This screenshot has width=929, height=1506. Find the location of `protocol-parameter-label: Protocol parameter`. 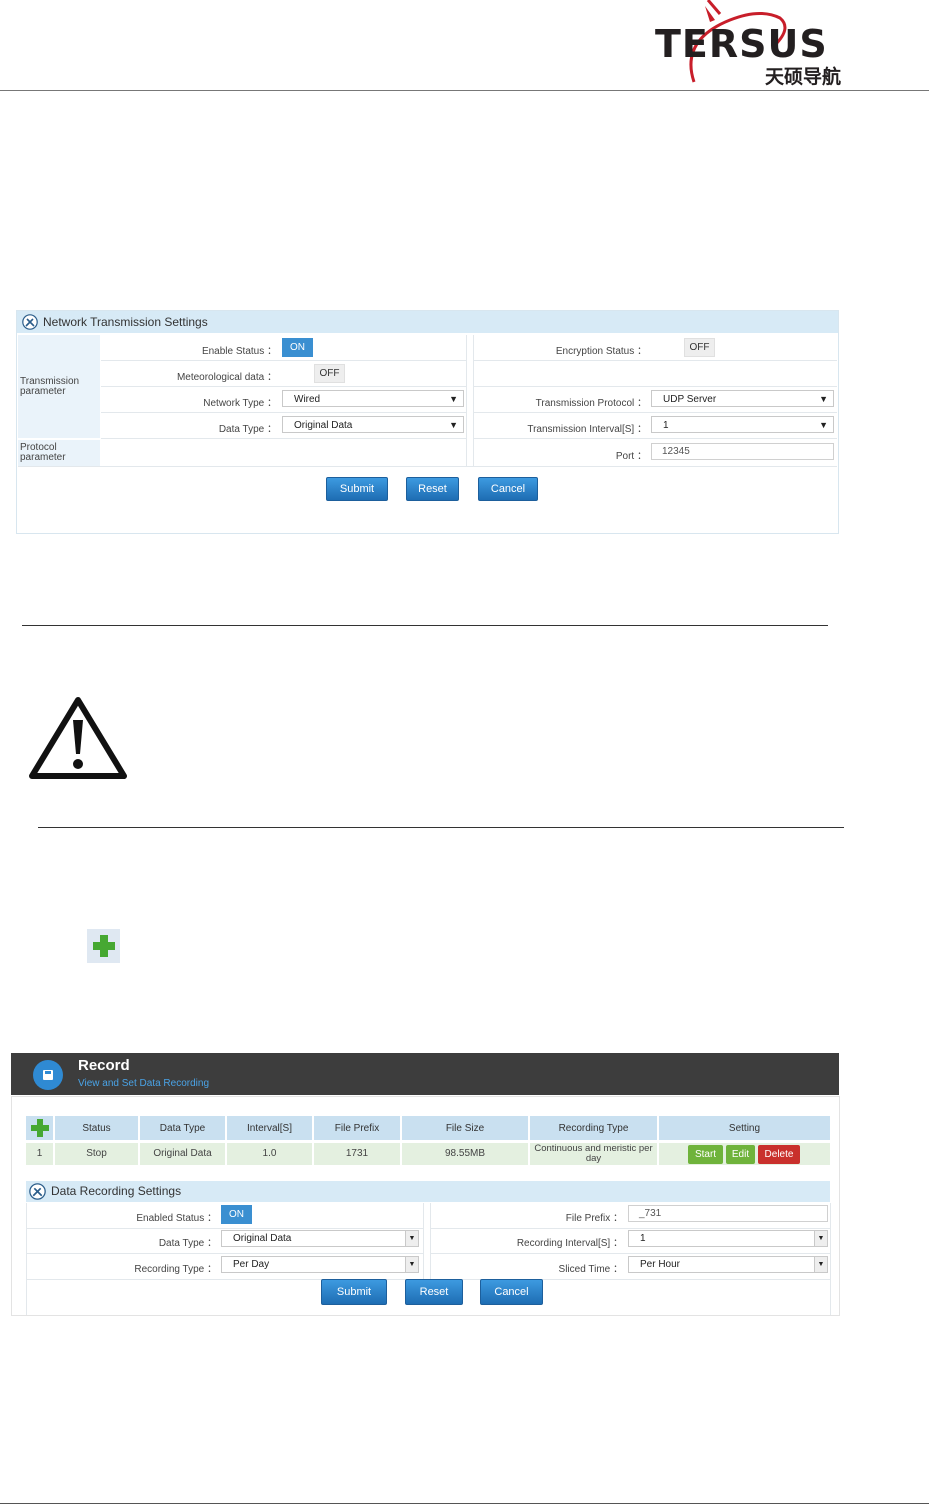

protocol-parameter-label: Protocol parameter is located at coordinates (43, 452).